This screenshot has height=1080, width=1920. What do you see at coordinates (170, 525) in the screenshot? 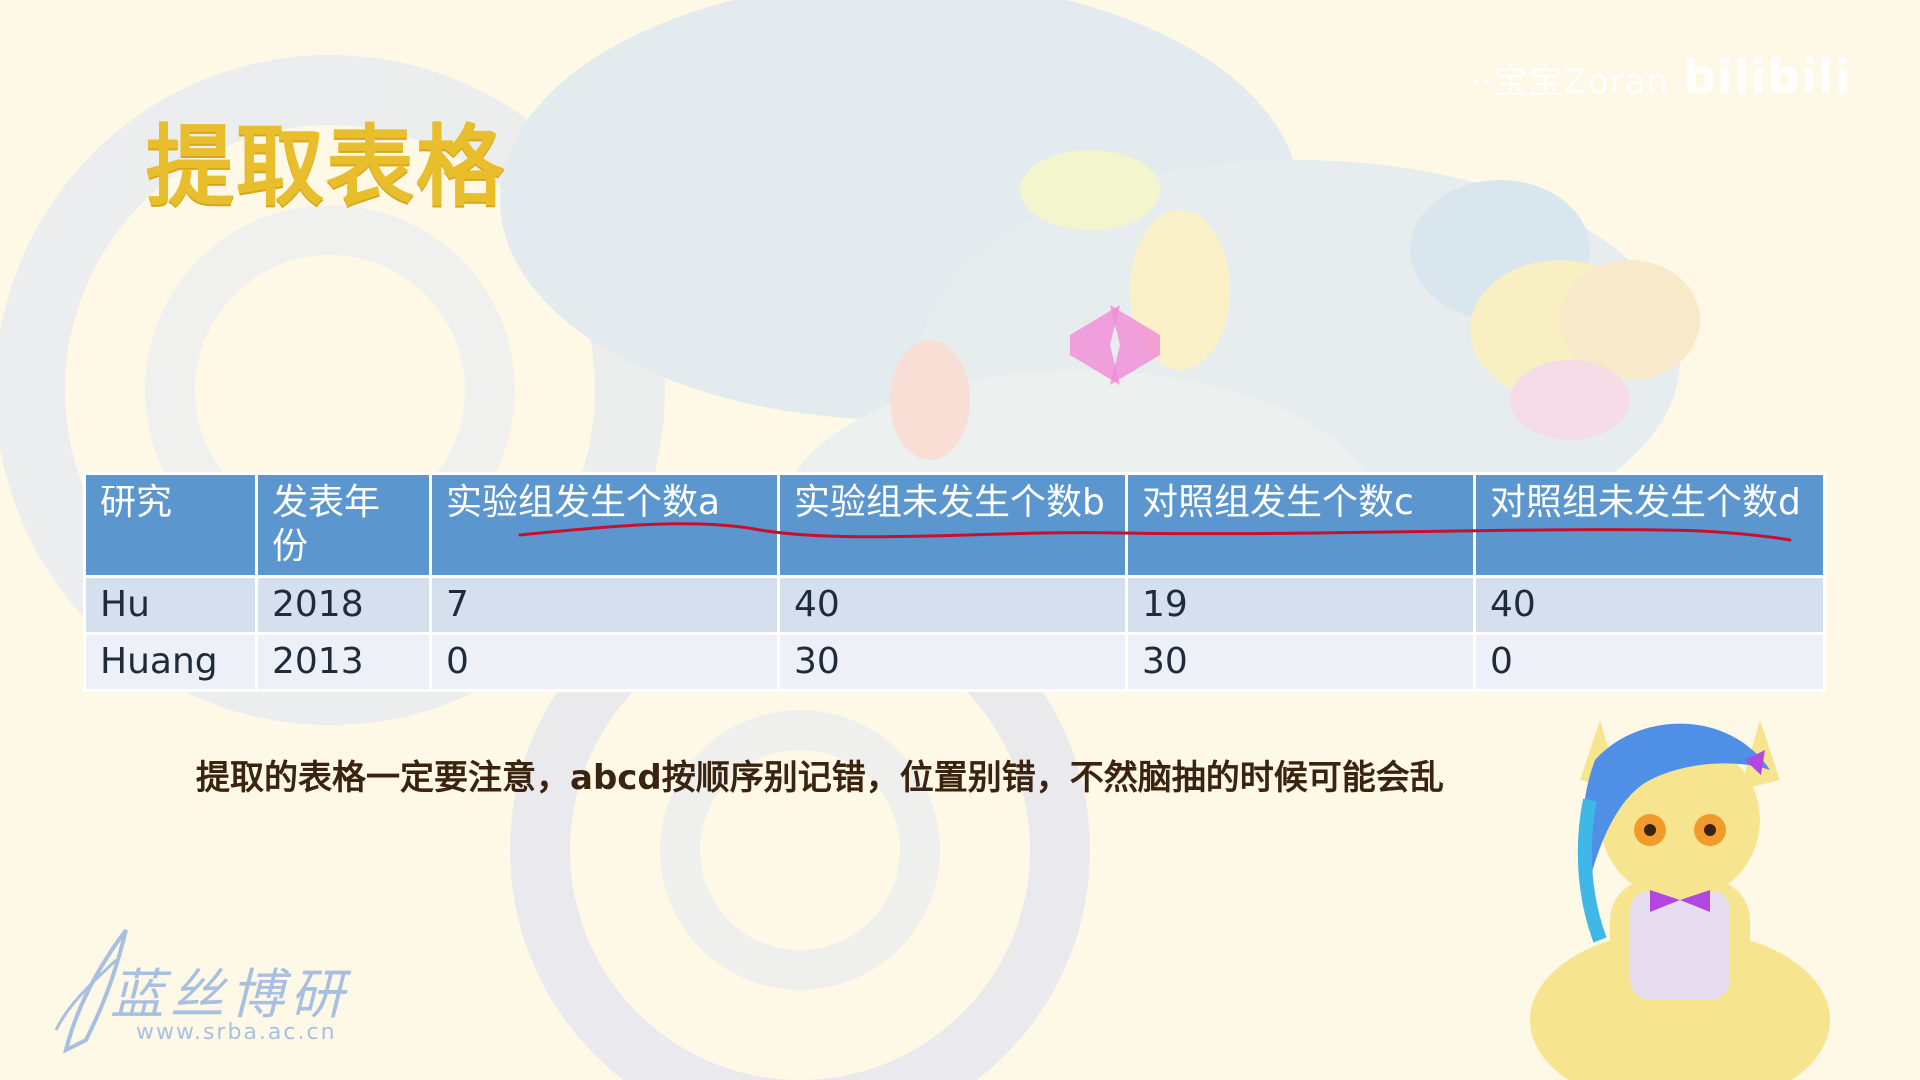
I see `header-study: 研究` at bounding box center [170, 525].